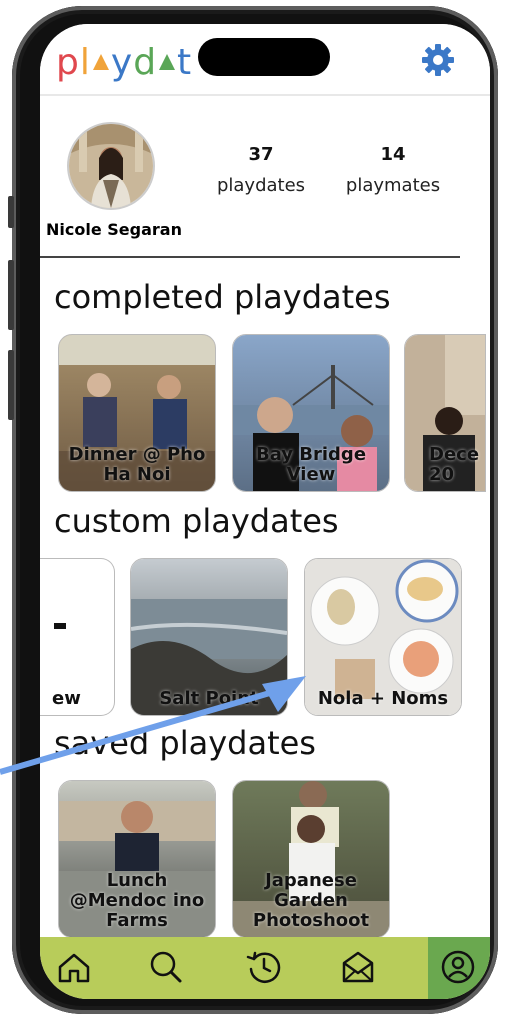  I want to click on completed-card-pho-ha-noi: Dinner @ Pho Ha Noi, so click(137, 413).